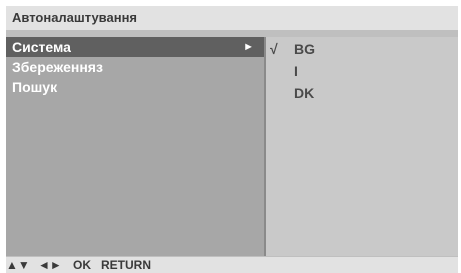  What do you see at coordinates (82, 265) in the screenshot?
I see `ok-hint: OK` at bounding box center [82, 265].